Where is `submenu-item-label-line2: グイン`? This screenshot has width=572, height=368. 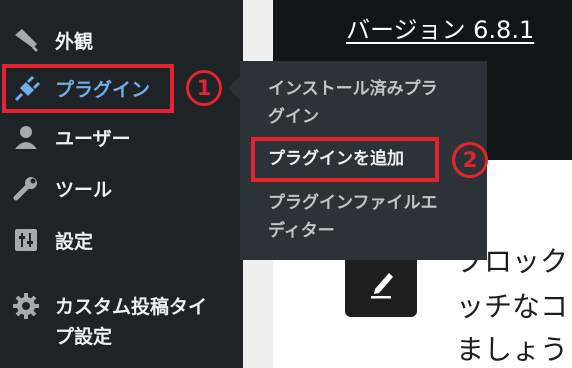
submenu-item-label-line2: グイン is located at coordinates (293, 117).